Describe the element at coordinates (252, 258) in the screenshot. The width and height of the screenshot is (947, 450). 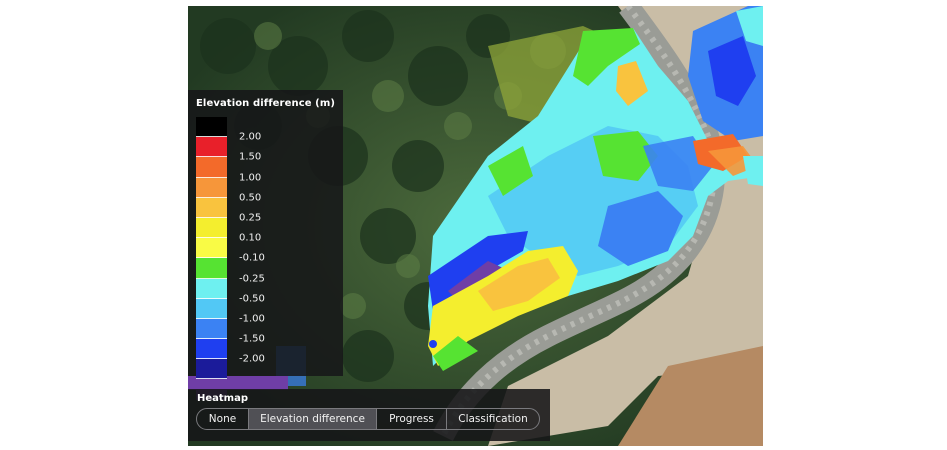
I see `legend-tick-label: -0.10` at that location.